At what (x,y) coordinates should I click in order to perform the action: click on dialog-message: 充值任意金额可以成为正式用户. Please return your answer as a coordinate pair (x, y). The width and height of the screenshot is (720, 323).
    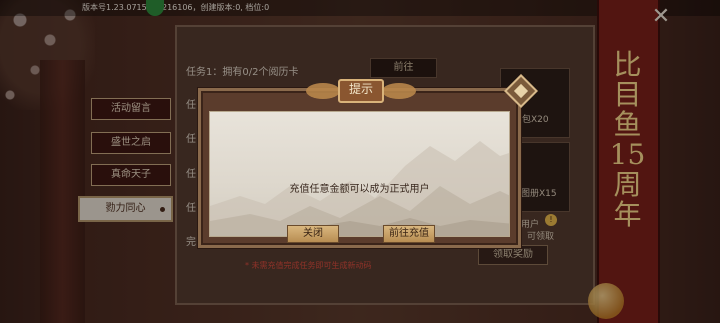
    Looking at the image, I should click on (359, 189).